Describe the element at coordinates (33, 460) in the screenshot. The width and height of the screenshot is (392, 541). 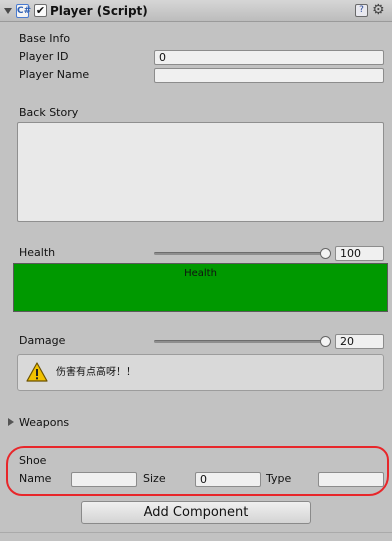
I see `shoe-heading: Shoe` at that location.